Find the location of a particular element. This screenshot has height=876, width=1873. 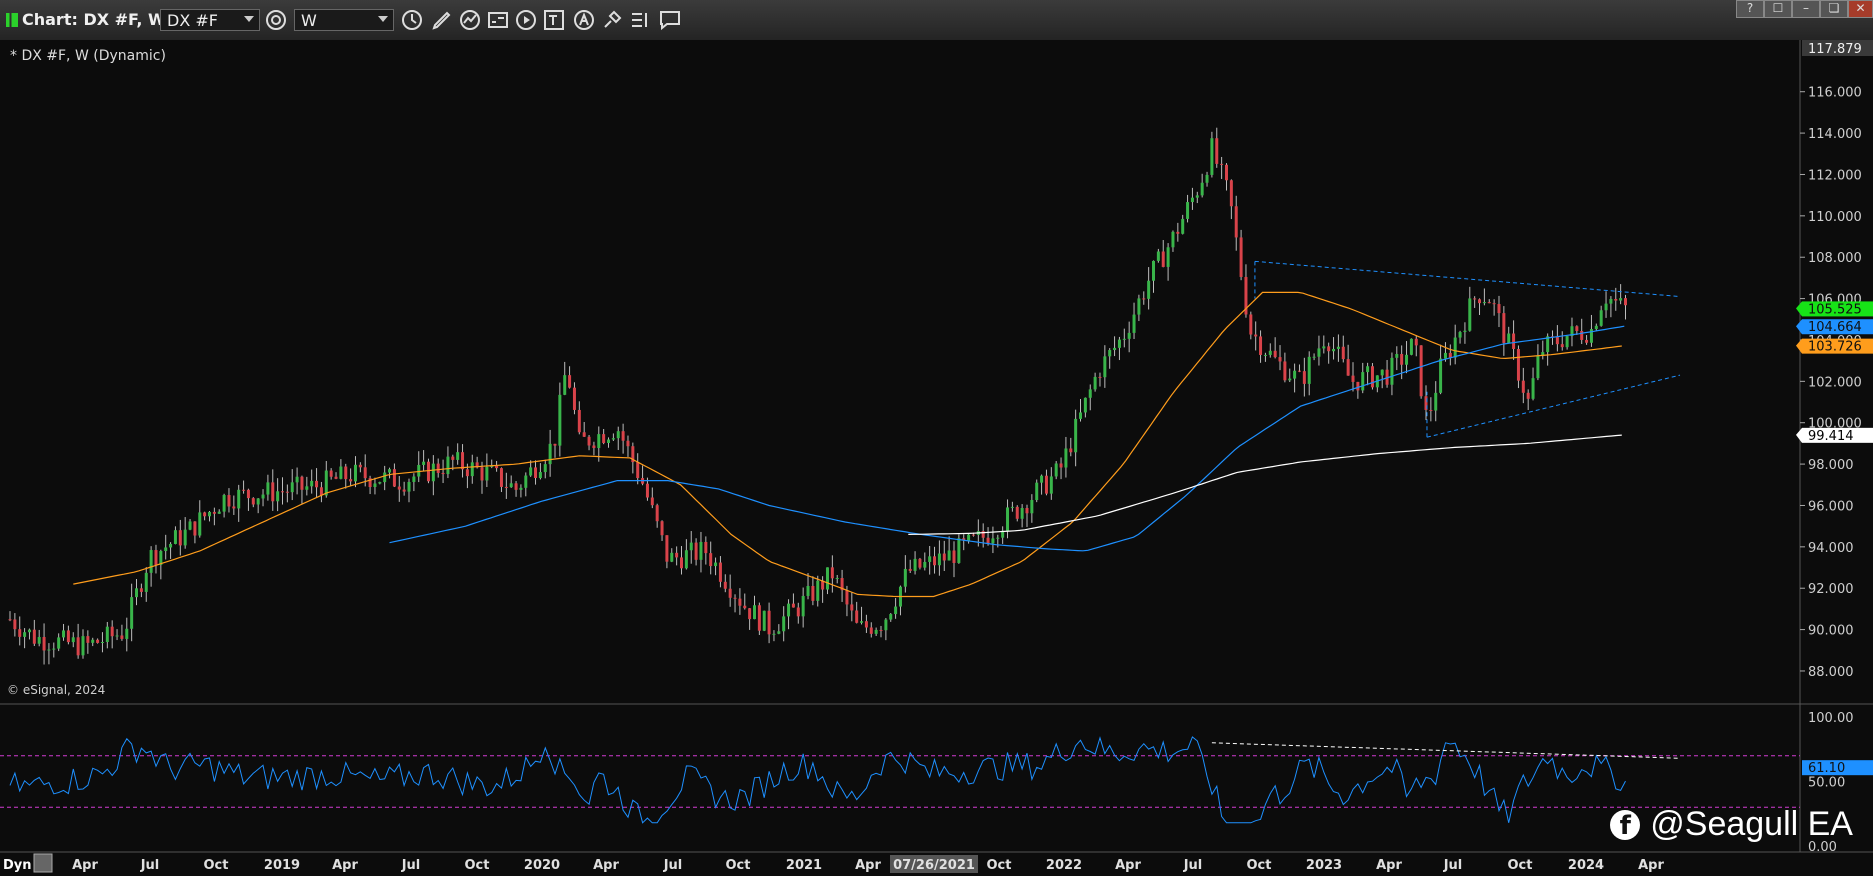

symbol-combo: DX #F is located at coordinates (210, 20).